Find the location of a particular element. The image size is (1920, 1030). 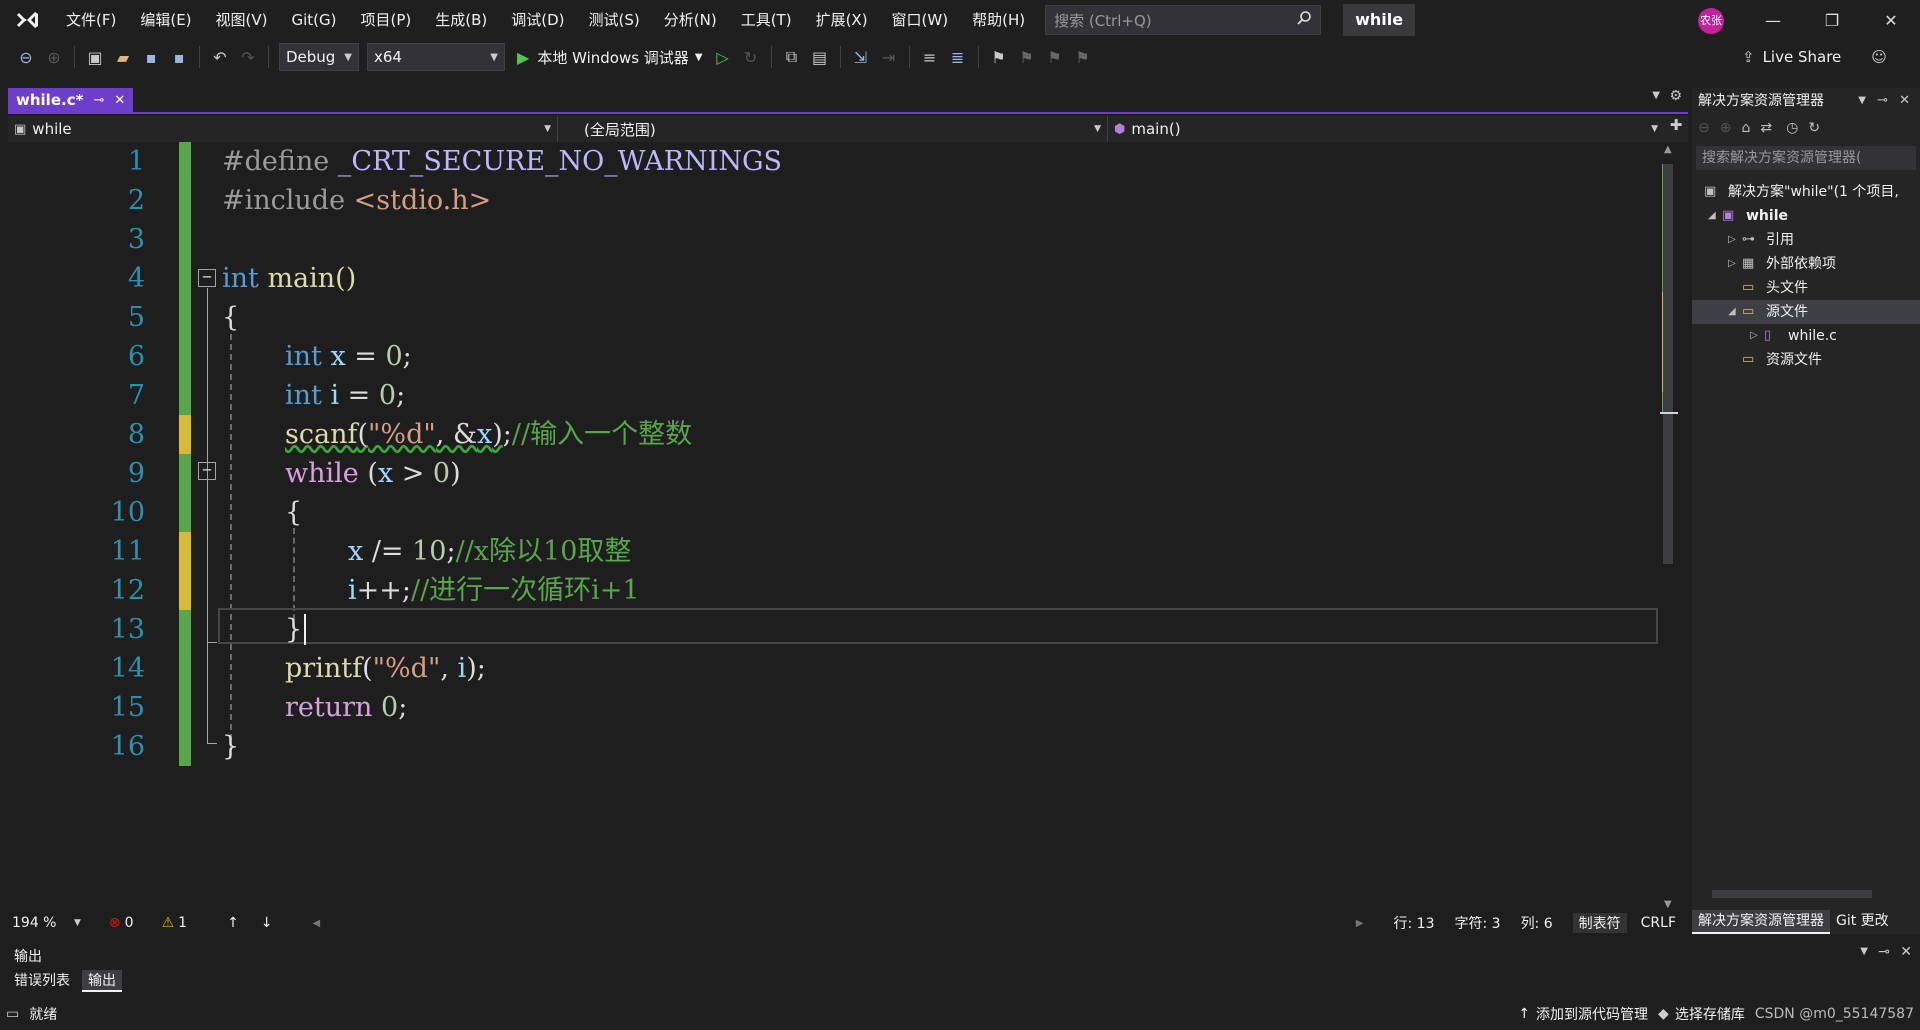

split-editor-icon: ✚ is located at coordinates (1676, 129).